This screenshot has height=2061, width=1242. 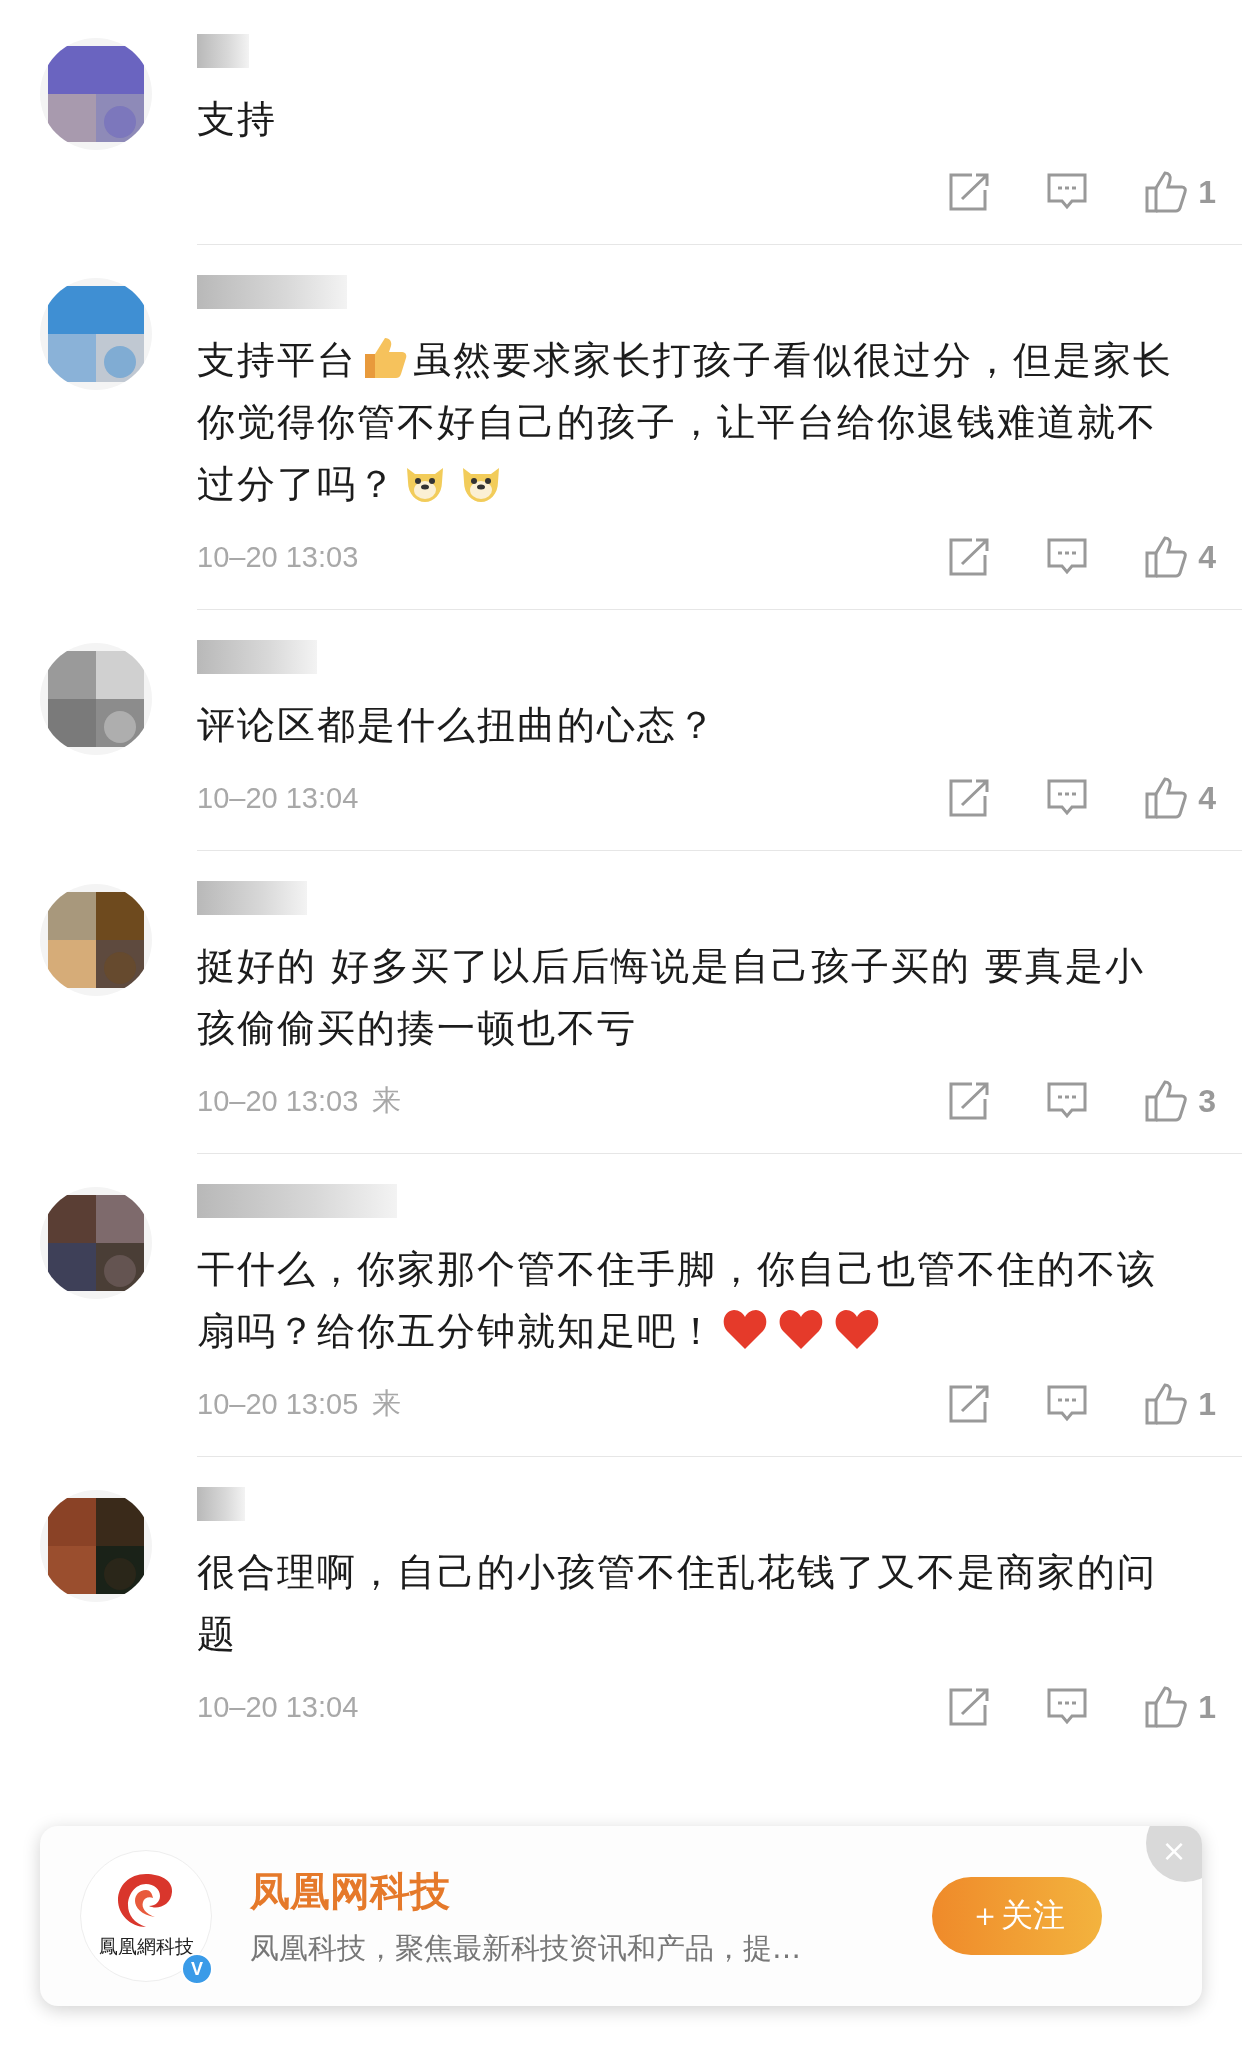 What do you see at coordinates (278, 1404) in the screenshot?
I see `timestamp: 10–20 13:05` at bounding box center [278, 1404].